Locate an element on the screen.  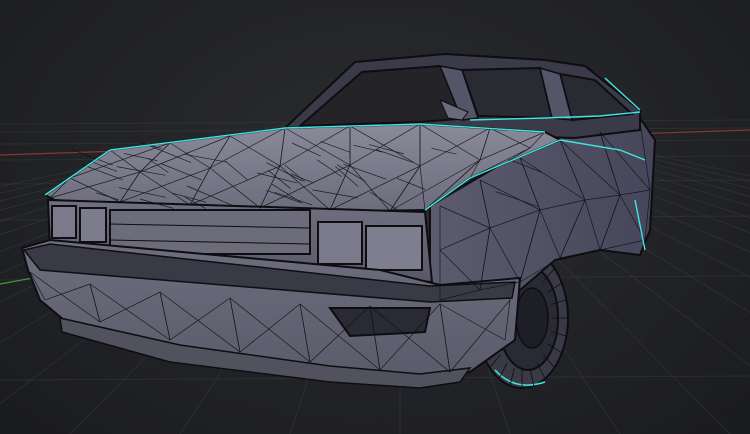
headlight-left is located at coordinates (79, 224).